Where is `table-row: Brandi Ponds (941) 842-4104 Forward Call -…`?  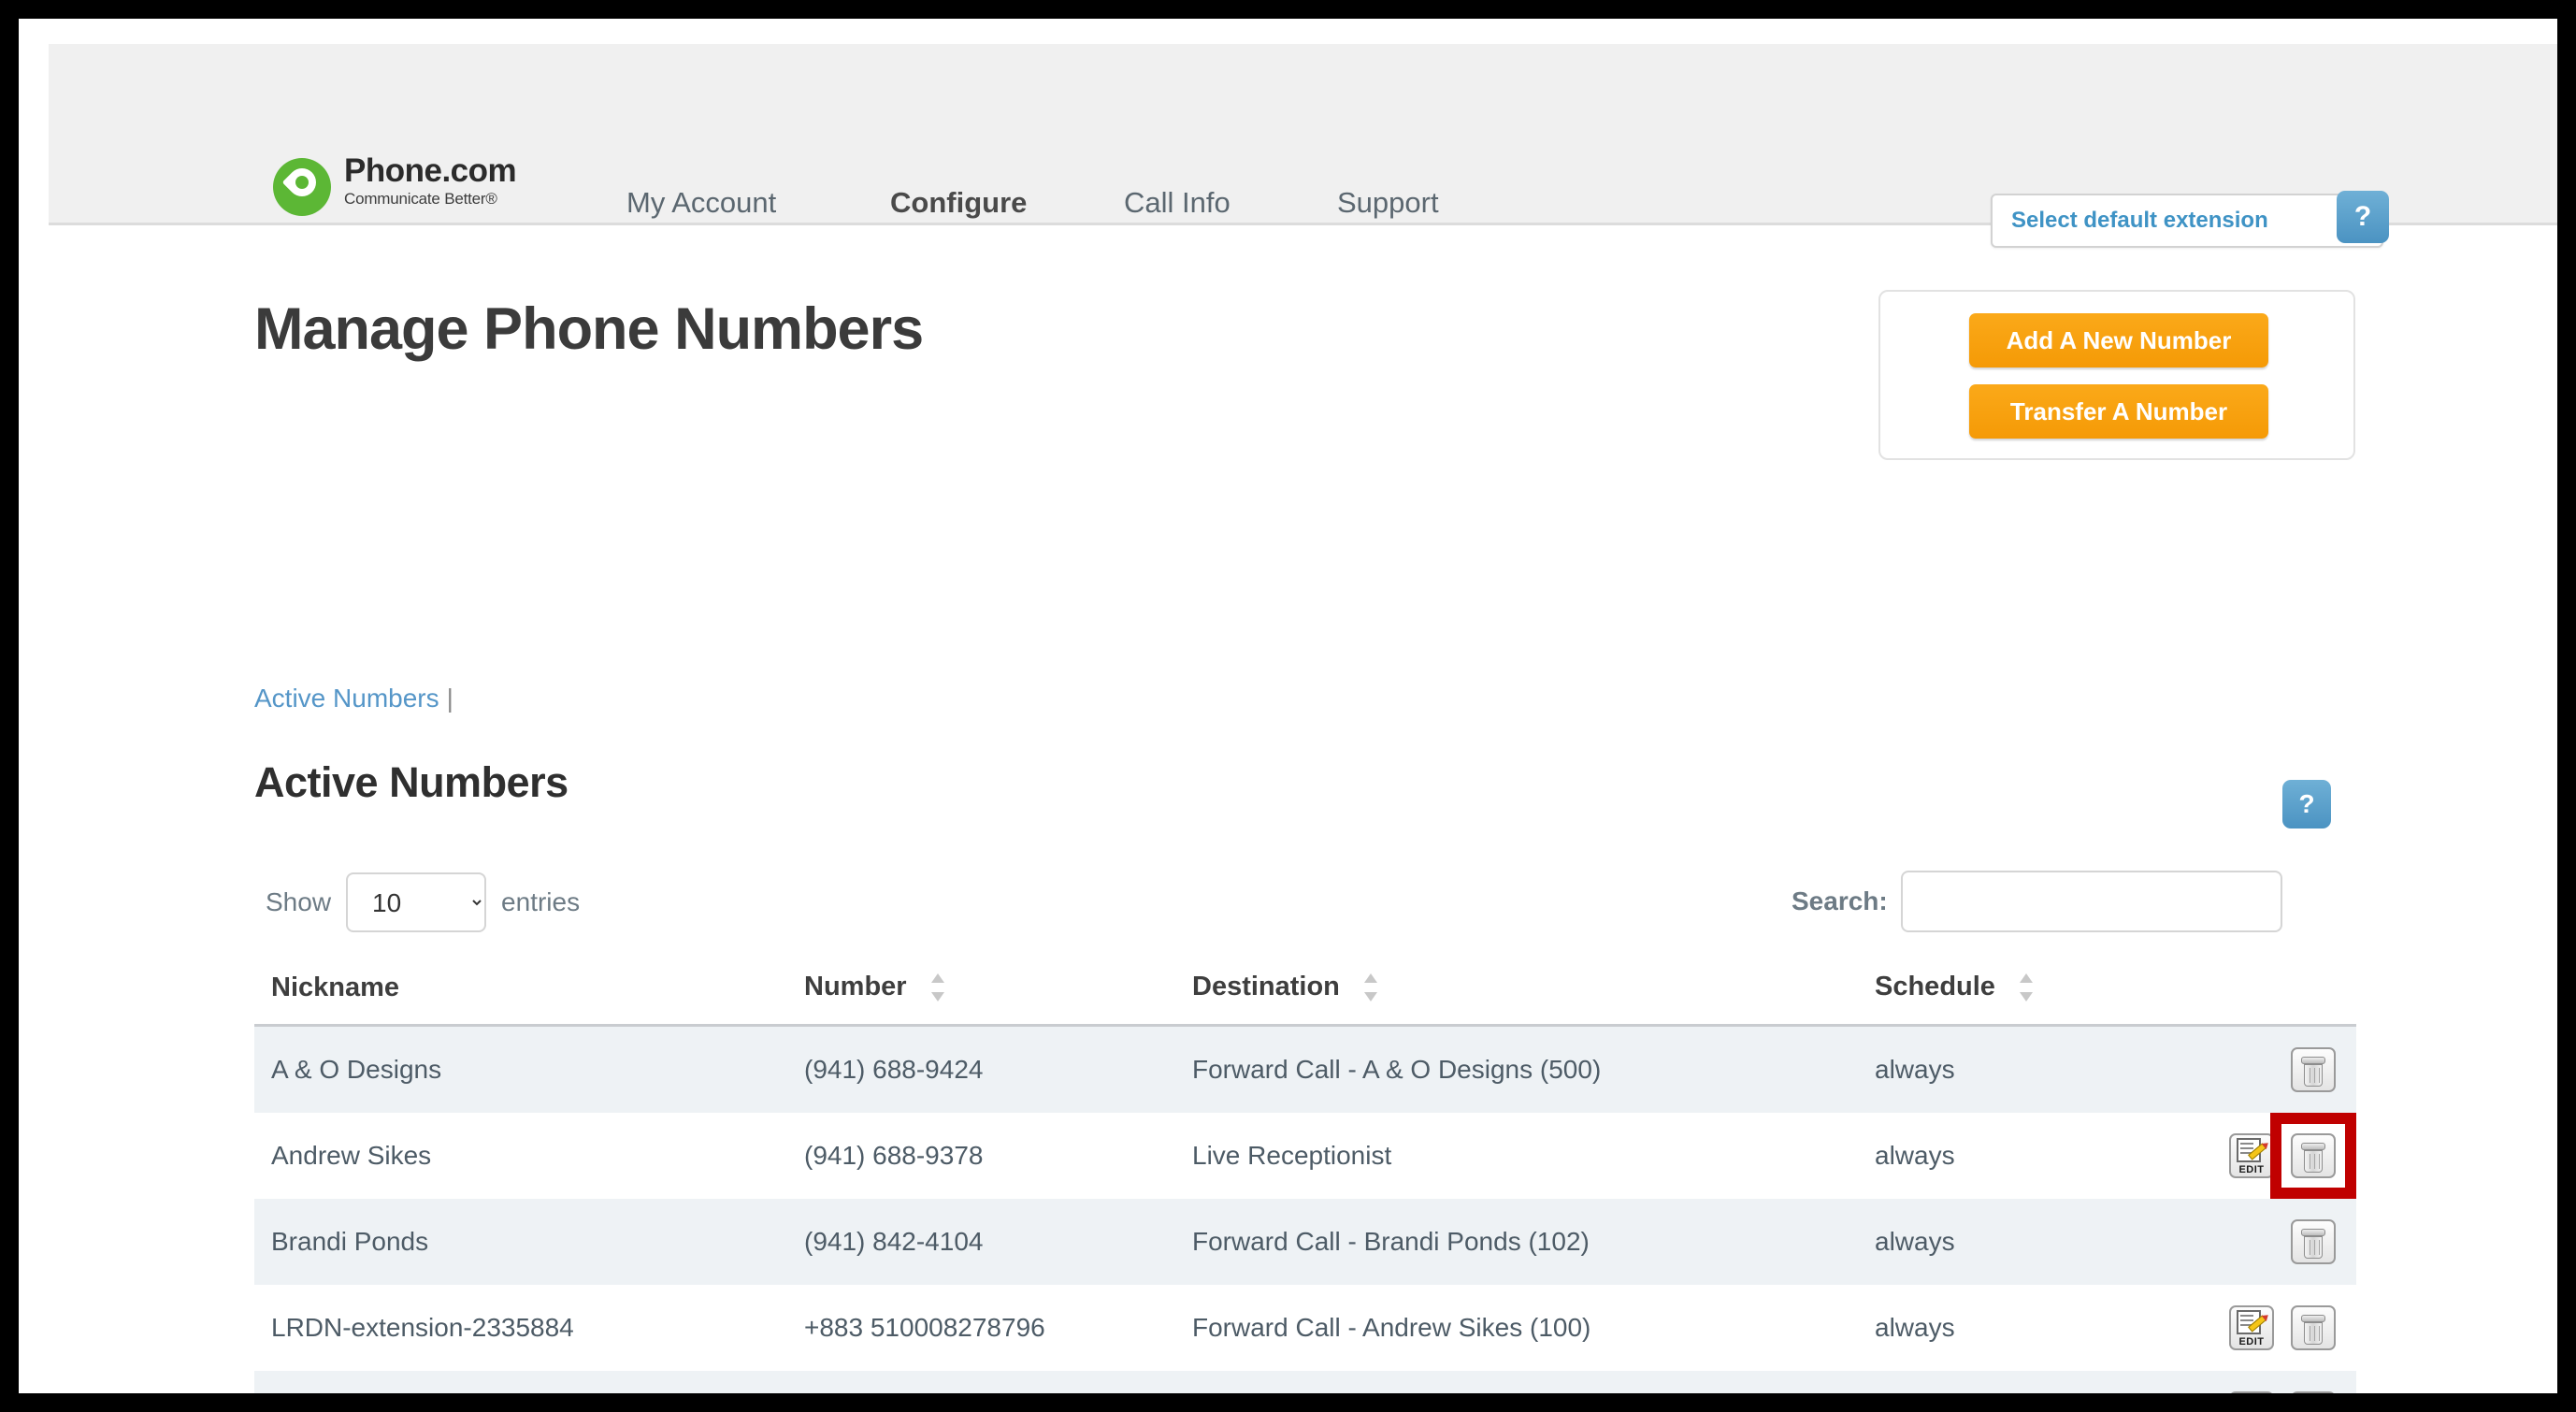
table-row: Brandi Ponds (941) 842-4104 Forward Call -… is located at coordinates (1305, 1242).